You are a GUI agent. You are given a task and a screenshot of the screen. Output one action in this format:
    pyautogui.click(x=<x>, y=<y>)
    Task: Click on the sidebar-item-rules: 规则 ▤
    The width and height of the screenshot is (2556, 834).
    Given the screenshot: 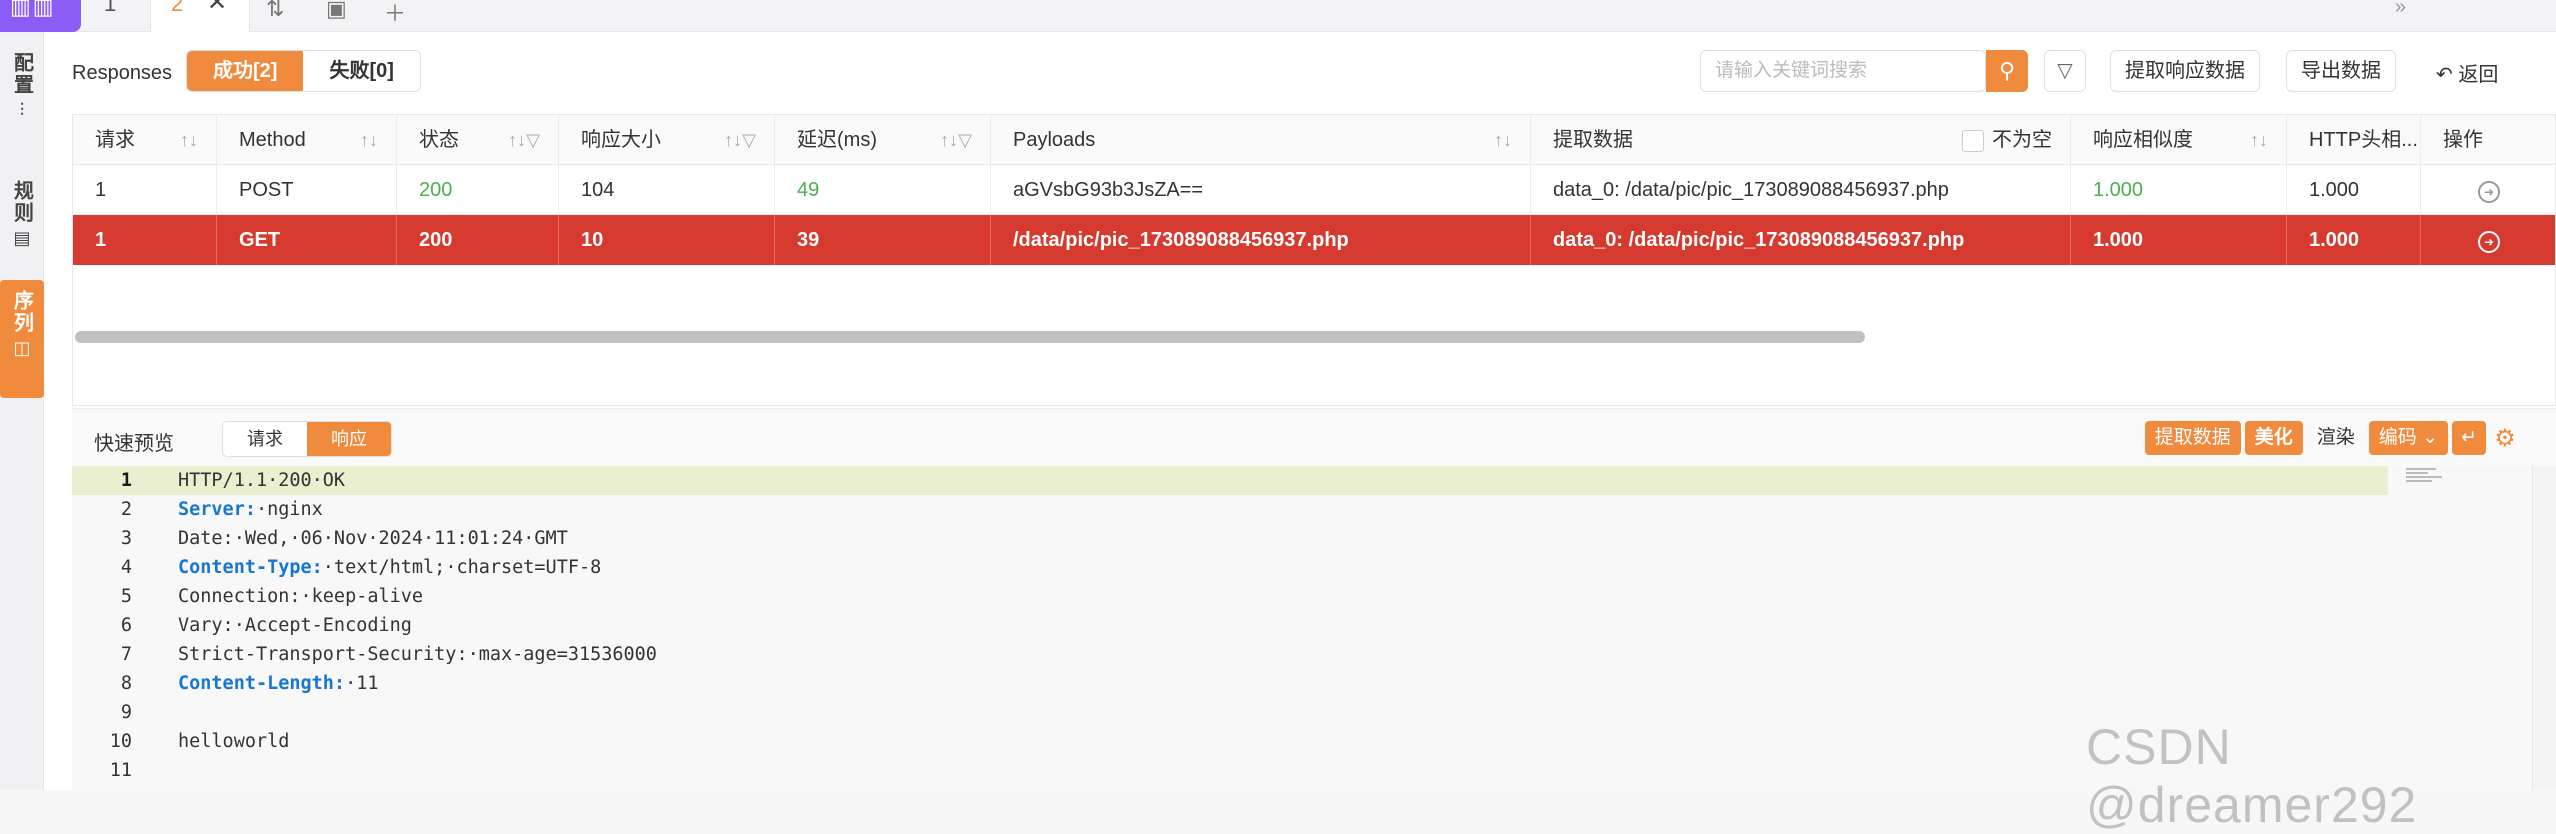 What is the action you would take?
    pyautogui.click(x=22, y=235)
    